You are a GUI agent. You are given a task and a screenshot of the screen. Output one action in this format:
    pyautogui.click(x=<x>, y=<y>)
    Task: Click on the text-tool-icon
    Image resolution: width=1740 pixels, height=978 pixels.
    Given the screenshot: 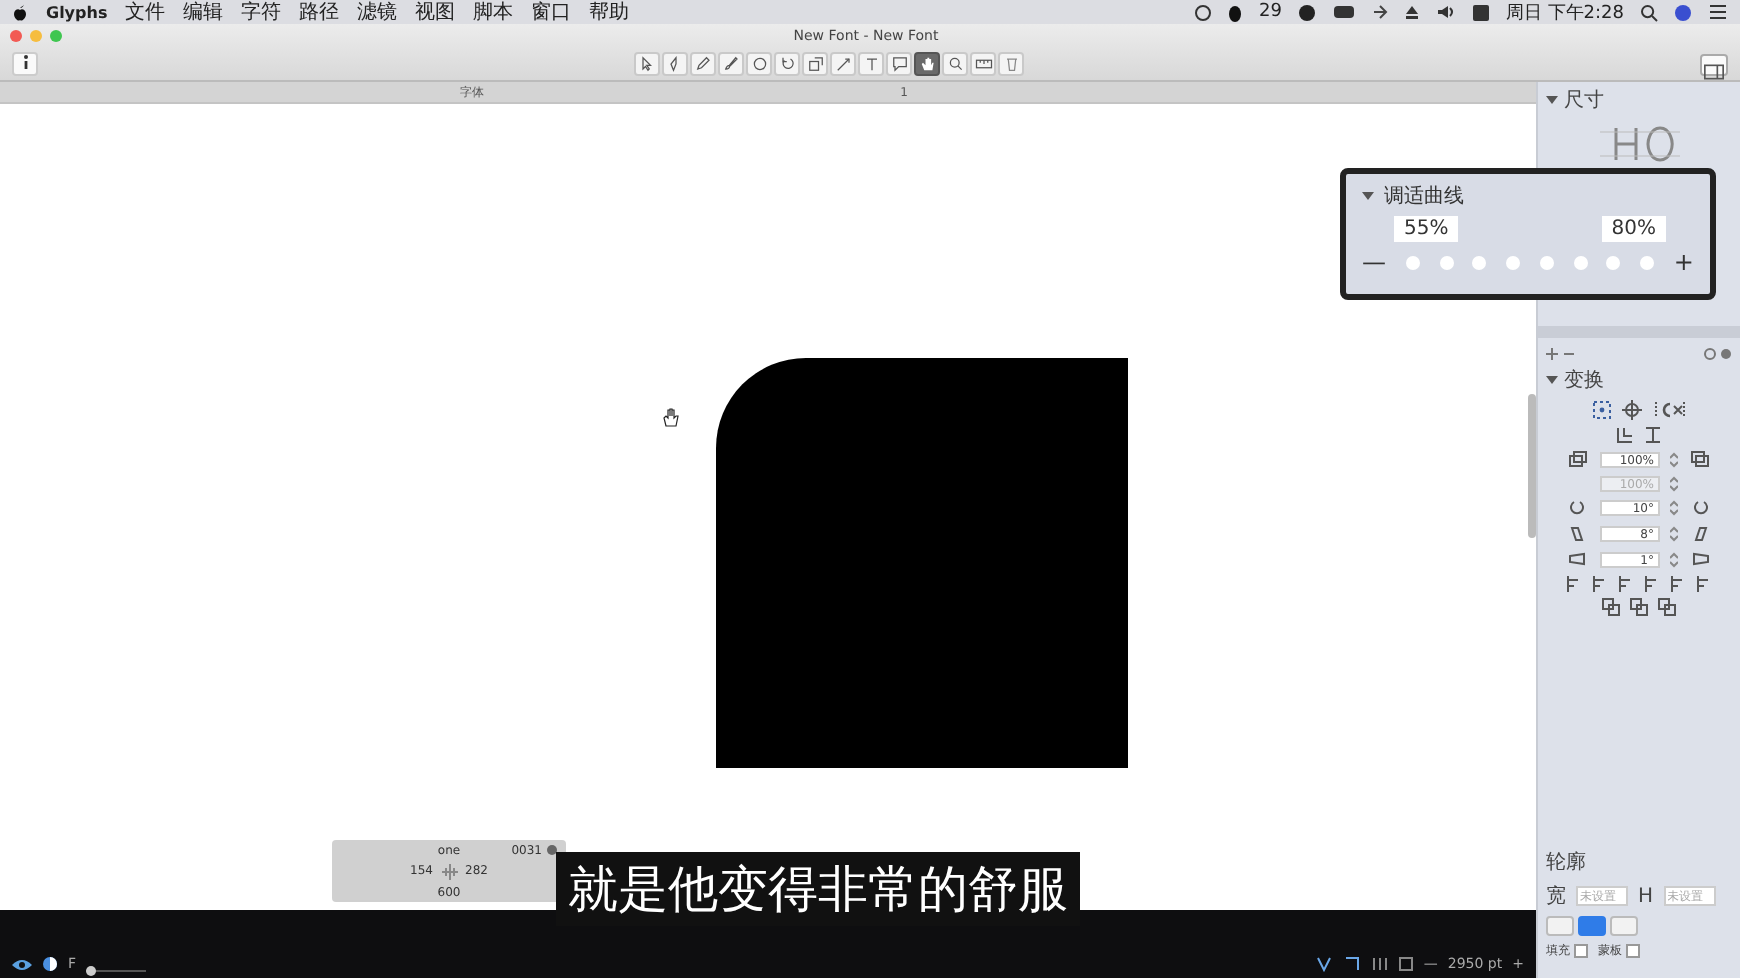 What is the action you would take?
    pyautogui.click(x=871, y=64)
    